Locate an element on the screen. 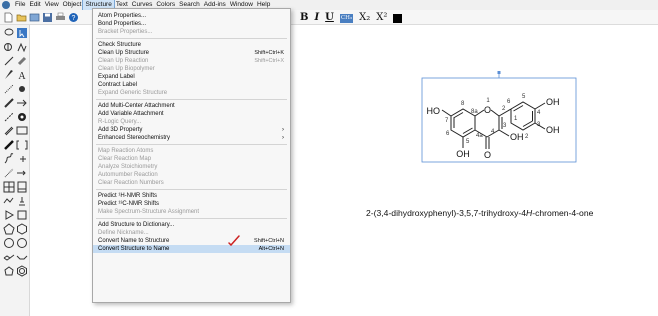 This screenshot has height=316, width=658. brackets-icon is located at coordinates (22, 145).